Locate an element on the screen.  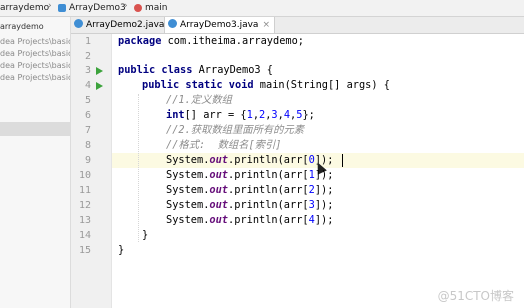
code-line: System.out.println(arr[2]); is located at coordinates (250, 190).